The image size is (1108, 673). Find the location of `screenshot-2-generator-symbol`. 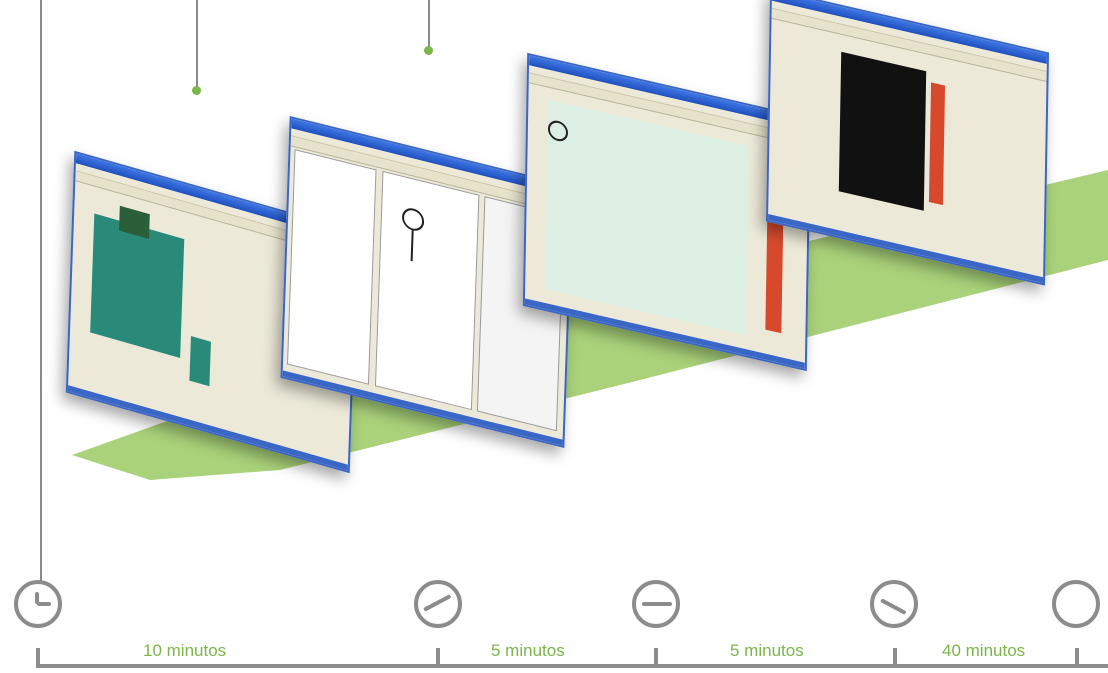

screenshot-2-generator-symbol is located at coordinates (413, 235).